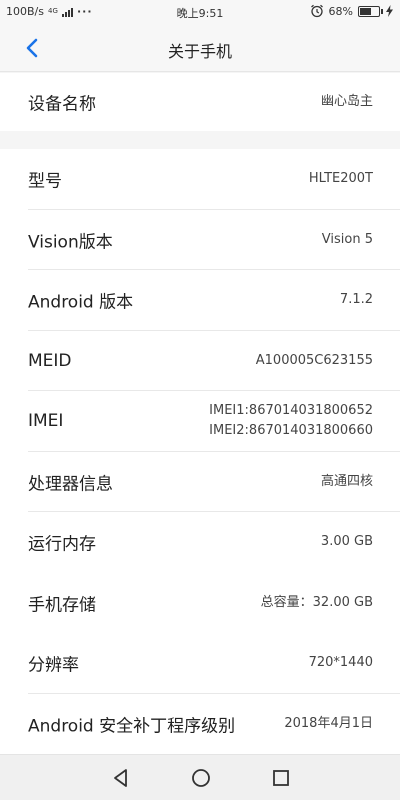  I want to click on device-name-section: 设备名称 幽心岛主, so click(200, 102).